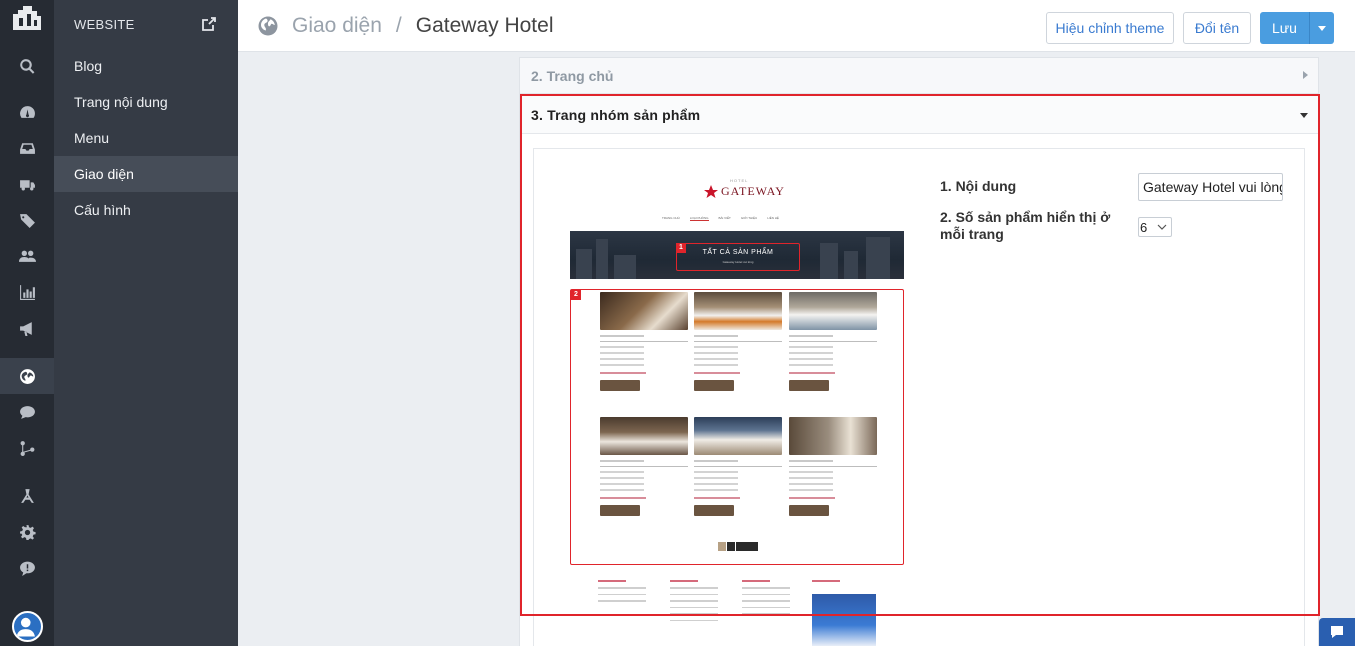  I want to click on caret-right-icon, so click(1305, 75).